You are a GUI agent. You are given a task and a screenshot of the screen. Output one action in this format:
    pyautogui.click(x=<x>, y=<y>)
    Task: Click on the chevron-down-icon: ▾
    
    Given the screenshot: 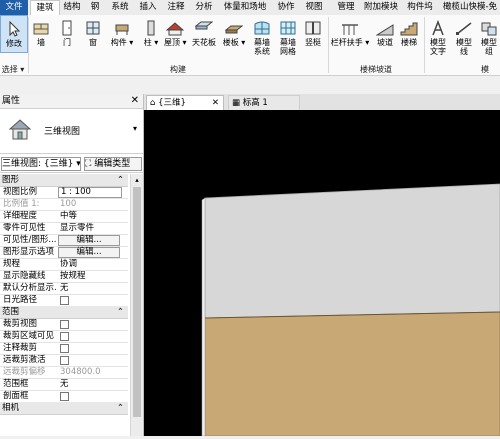 What is the action you would take?
    pyautogui.click(x=135, y=128)
    